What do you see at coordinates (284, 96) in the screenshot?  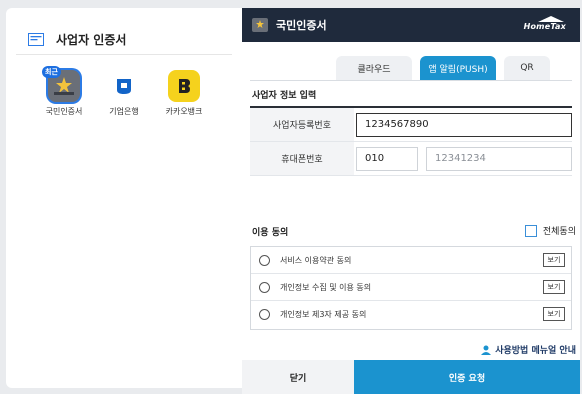 I see `section-title: 사업자 정보 입력` at bounding box center [284, 96].